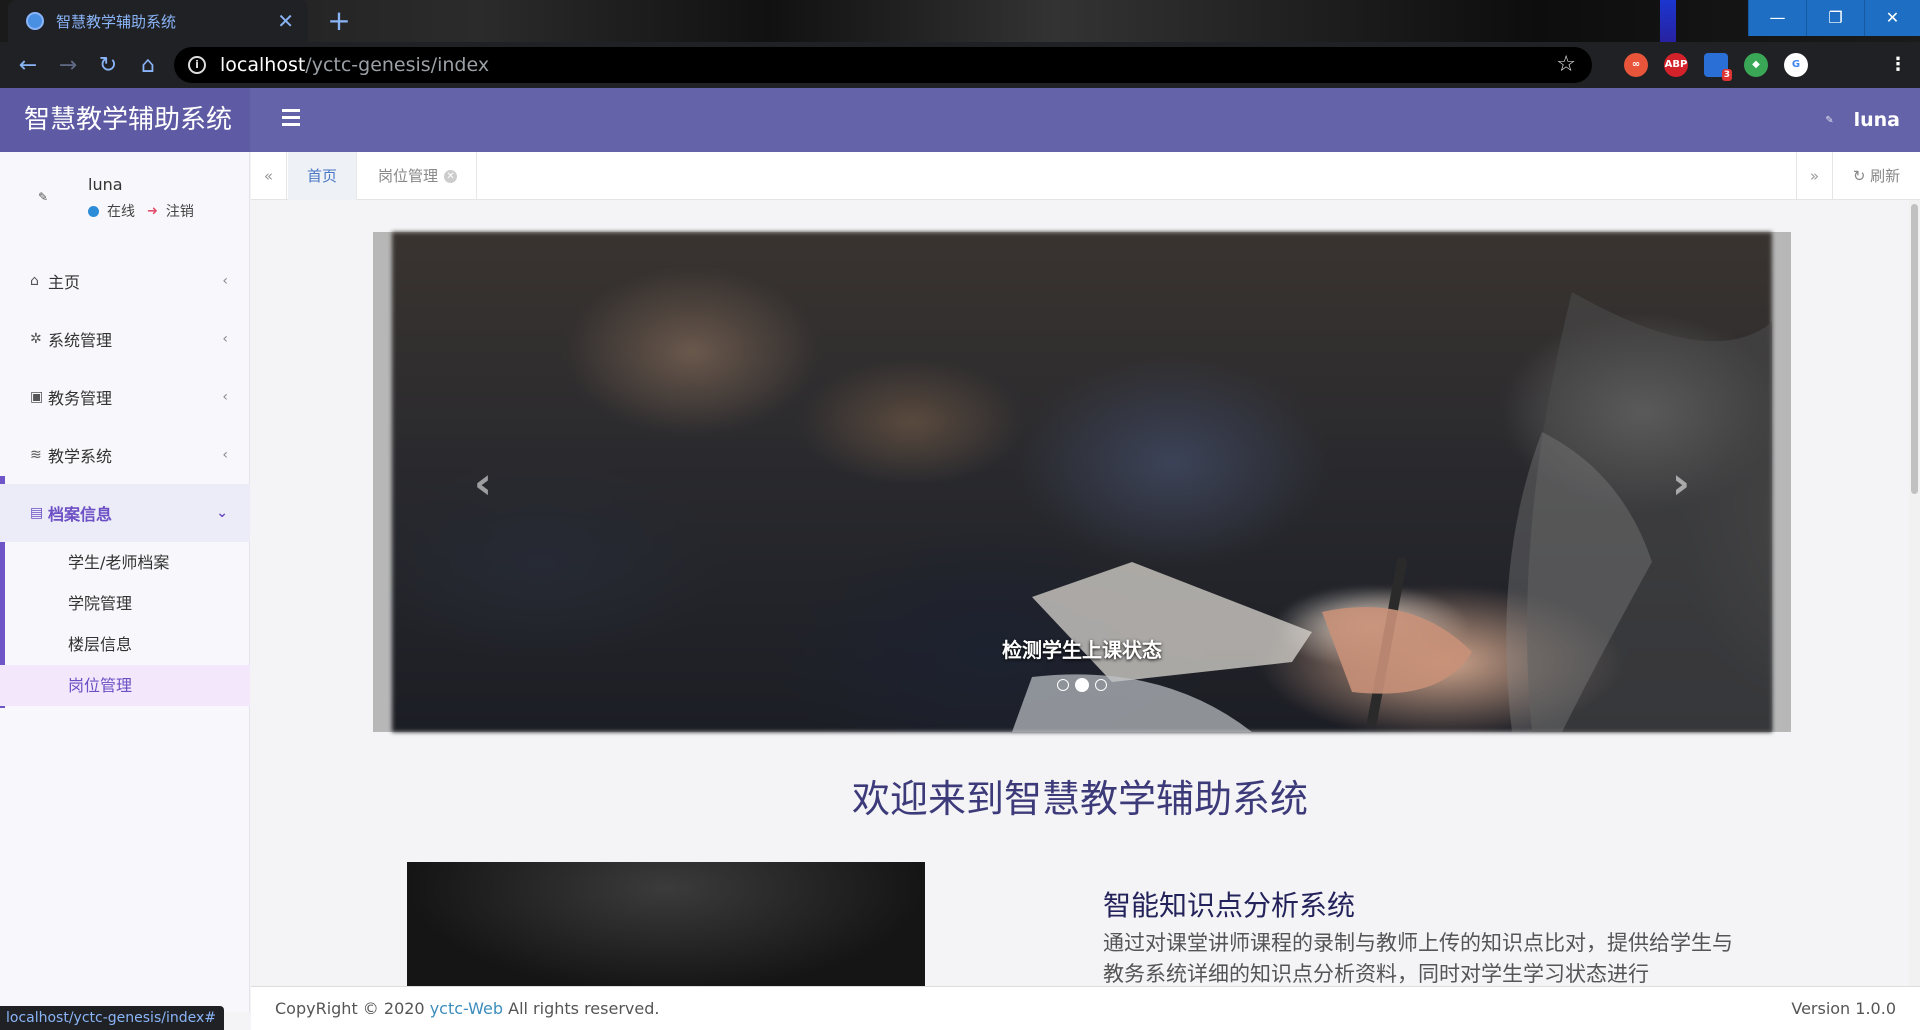  Describe the element at coordinates (483, 484) in the screenshot. I see `carousel-prev-icon: ‹` at that location.